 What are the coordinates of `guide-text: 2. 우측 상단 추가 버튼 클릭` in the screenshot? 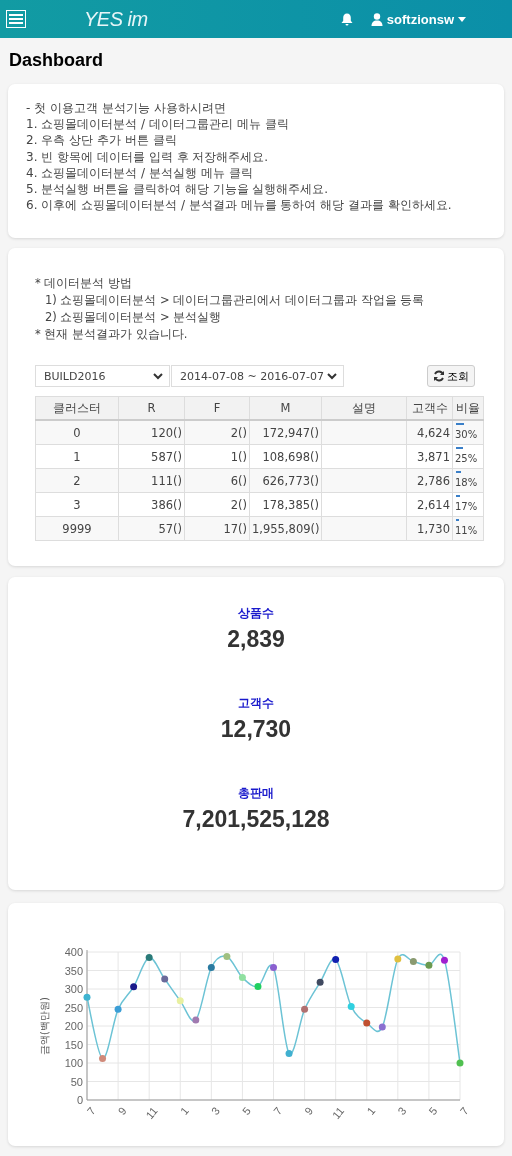 It's located at (102, 140).